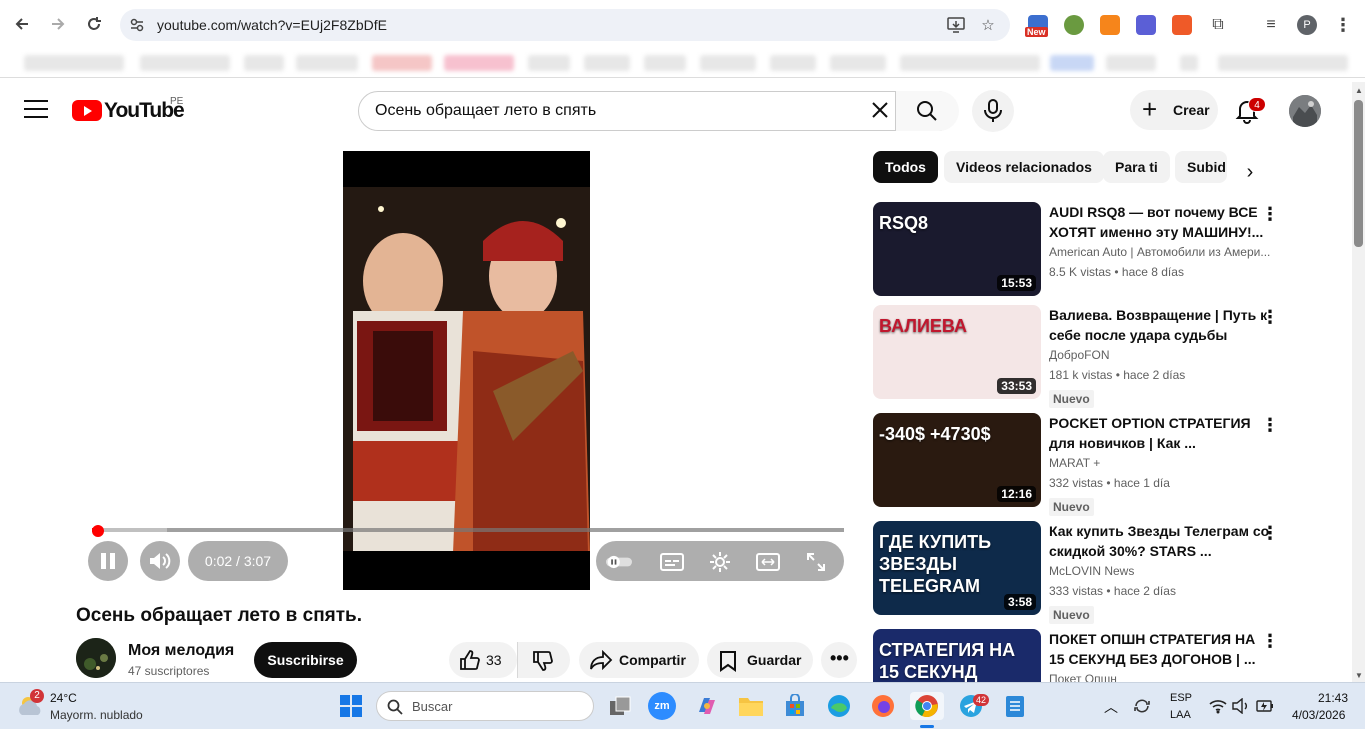 The image size is (1365, 729). Describe the element at coordinates (1218, 706) in the screenshot. I see `wifi-icon` at that location.